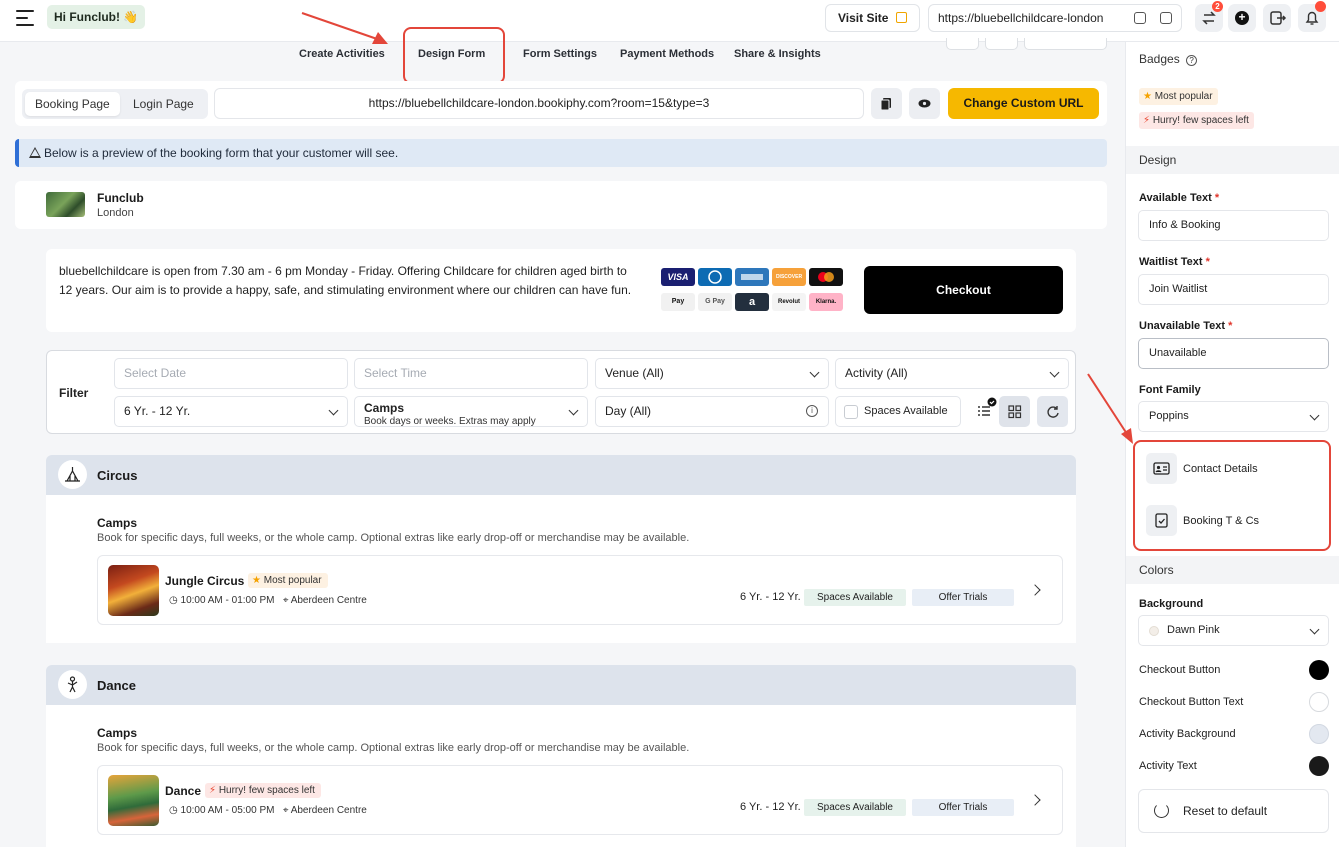 The image size is (1339, 847). Describe the element at coordinates (715, 302) in the screenshot. I see `google-pay-logo: G Pay` at that location.